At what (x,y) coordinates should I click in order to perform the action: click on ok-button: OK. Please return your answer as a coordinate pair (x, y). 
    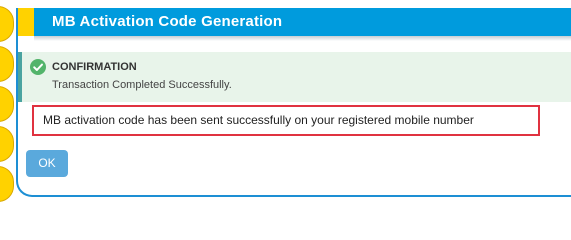
    Looking at the image, I should click on (47, 163).